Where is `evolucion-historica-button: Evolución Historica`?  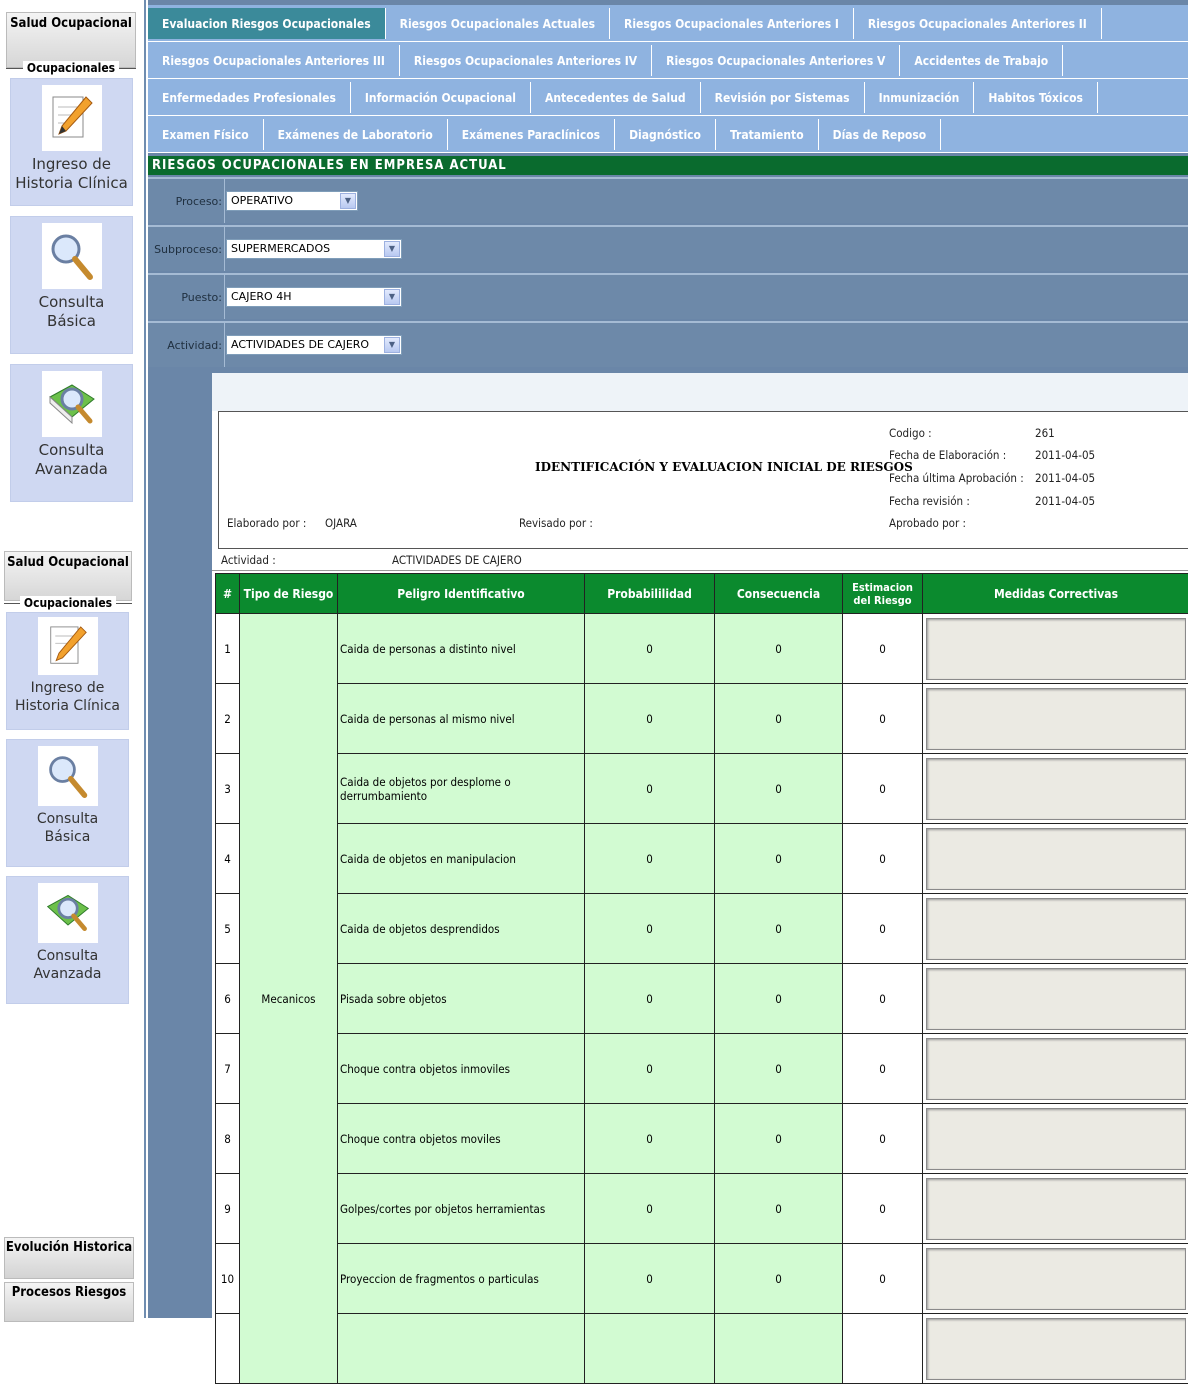 evolucion-historica-button: Evolución Historica is located at coordinates (69, 1258).